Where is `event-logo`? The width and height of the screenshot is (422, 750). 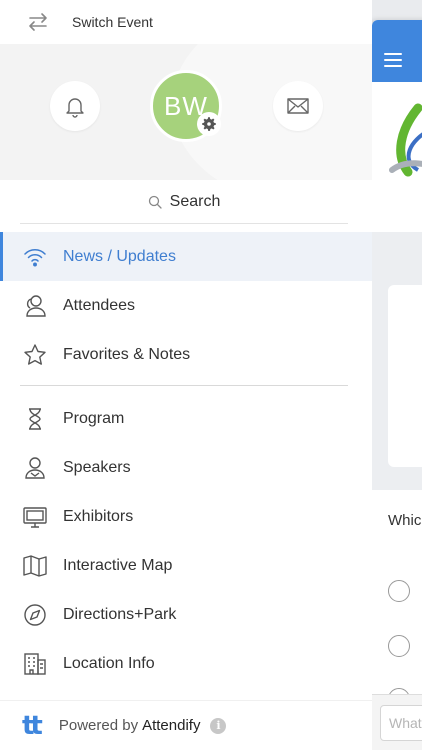 event-logo is located at coordinates (405, 140).